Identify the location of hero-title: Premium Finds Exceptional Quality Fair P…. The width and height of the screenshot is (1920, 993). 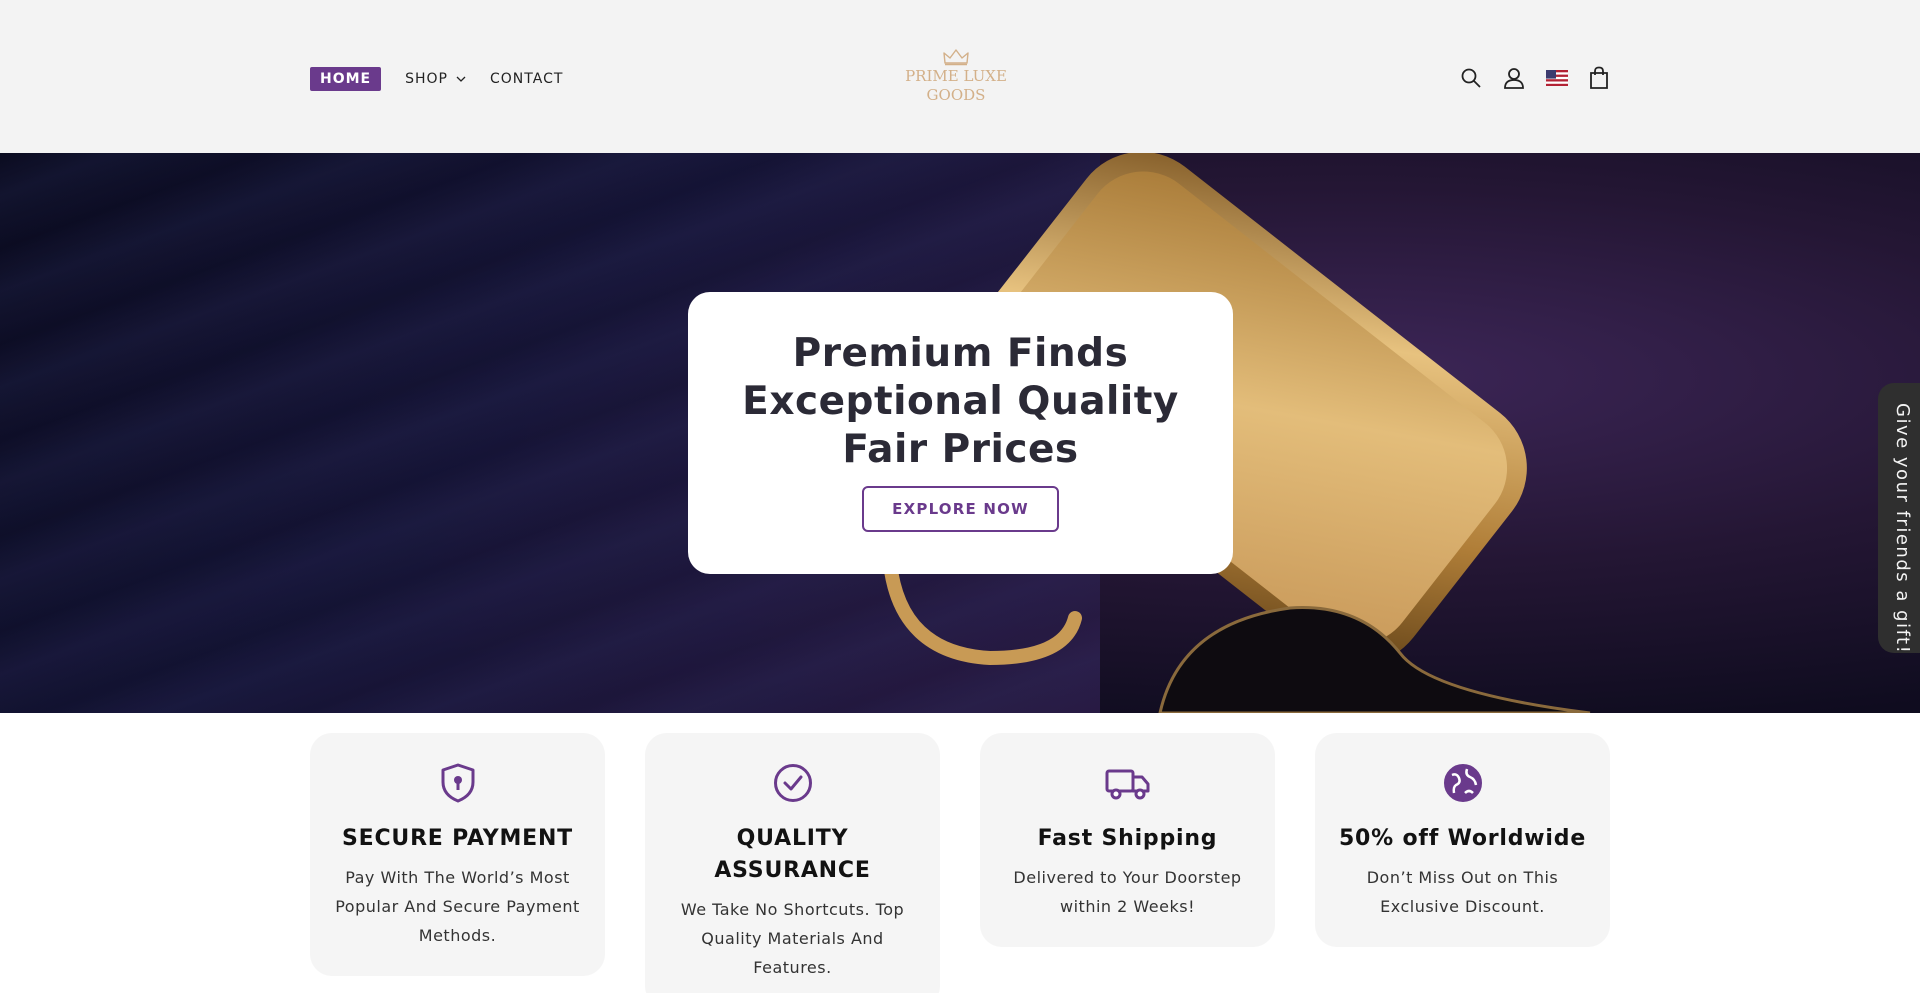
(960, 402).